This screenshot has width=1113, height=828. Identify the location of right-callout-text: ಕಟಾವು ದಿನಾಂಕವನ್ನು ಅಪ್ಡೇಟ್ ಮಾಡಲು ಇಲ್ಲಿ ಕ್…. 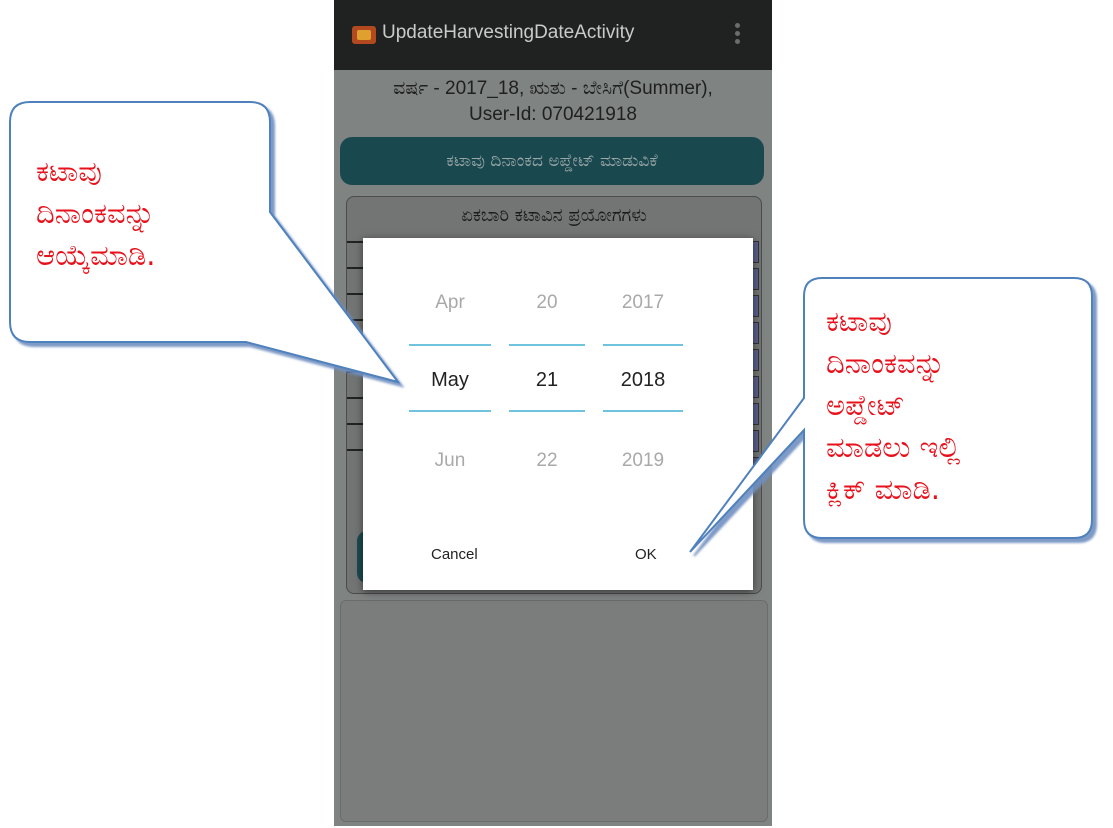
(893, 405).